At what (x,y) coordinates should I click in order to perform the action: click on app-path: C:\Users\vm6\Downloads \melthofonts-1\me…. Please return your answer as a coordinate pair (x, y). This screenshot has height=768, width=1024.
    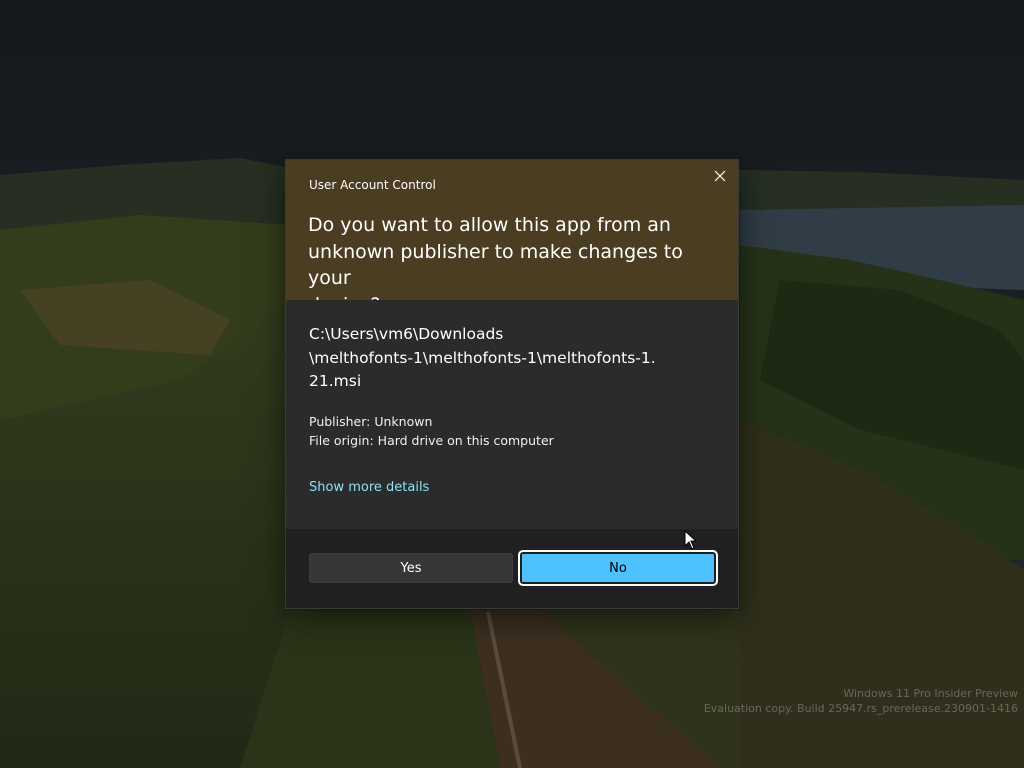
    Looking at the image, I should click on (482, 358).